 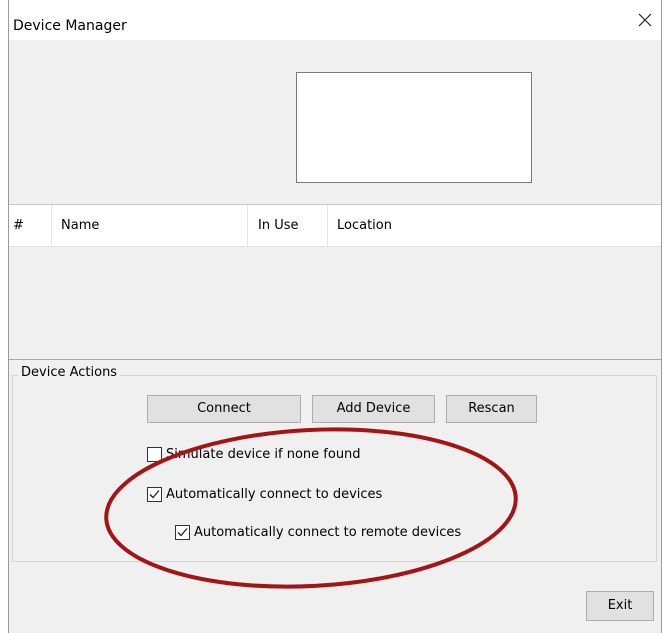 I want to click on column-header-name: Name, so click(x=149, y=226).